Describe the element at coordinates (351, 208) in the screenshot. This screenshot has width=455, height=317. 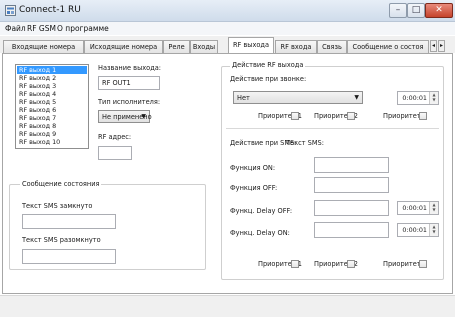
I see `delay-off-field` at that location.